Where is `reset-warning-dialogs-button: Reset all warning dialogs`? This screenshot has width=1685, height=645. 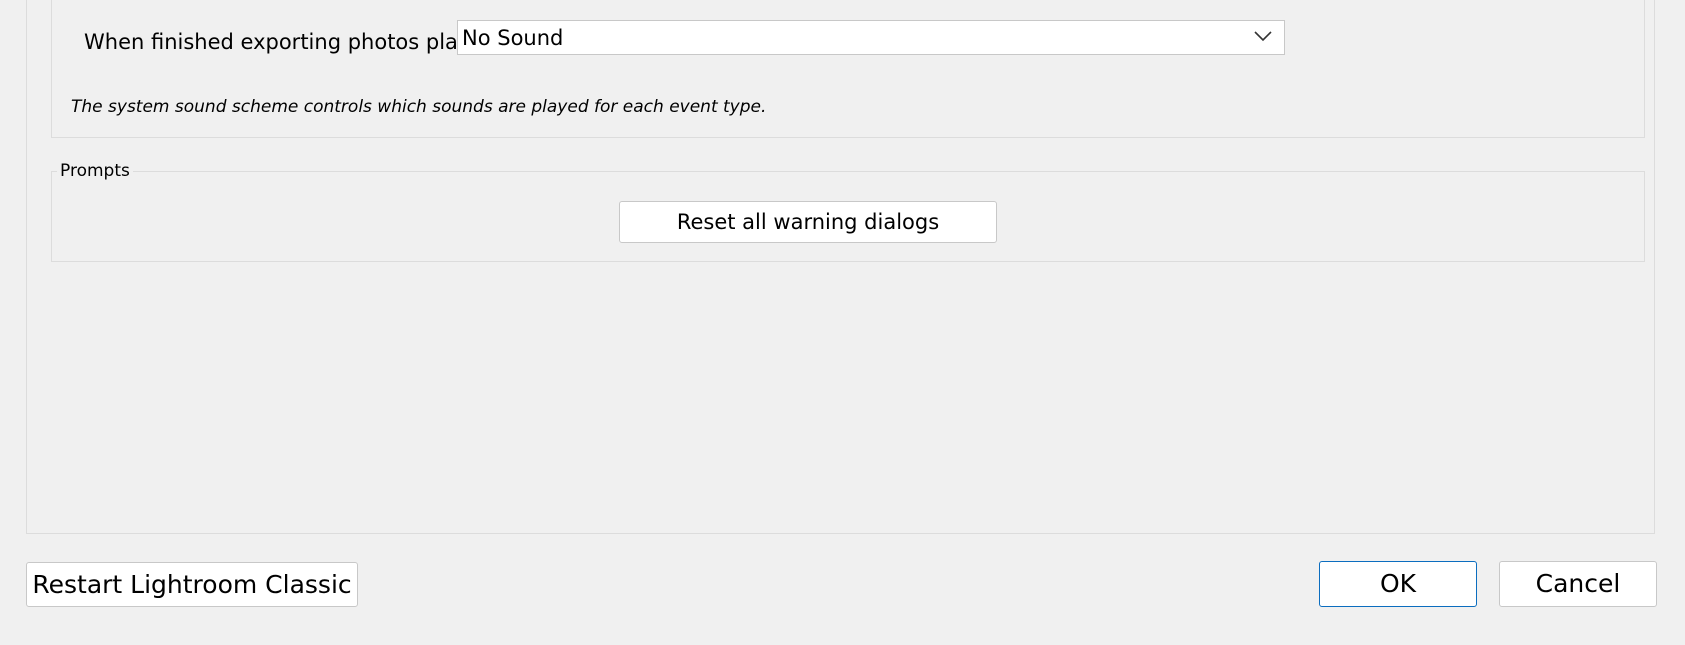 reset-warning-dialogs-button: Reset all warning dialogs is located at coordinates (808, 222).